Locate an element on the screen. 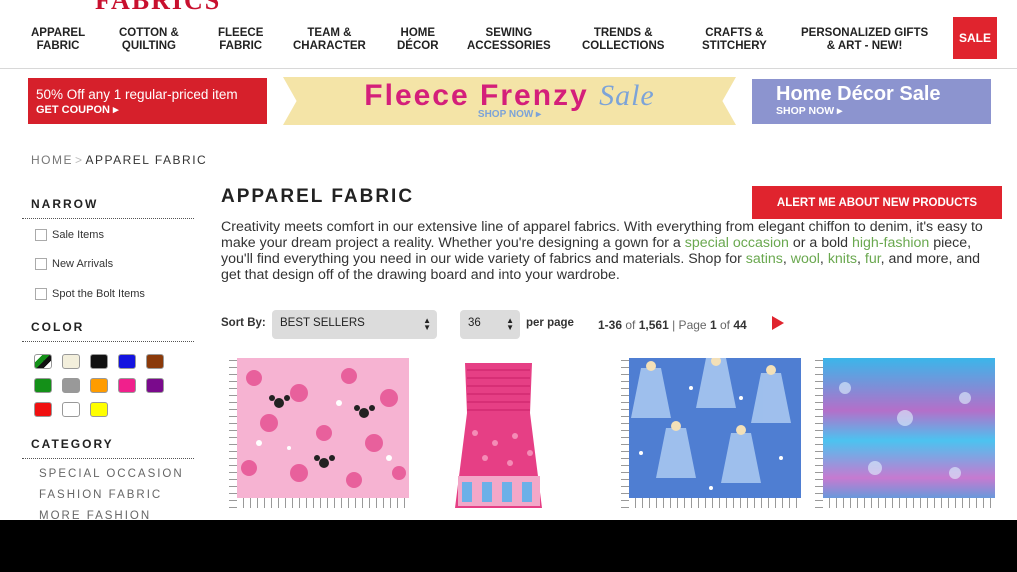  product-image-pink-tube-dress is located at coordinates (540, 433).